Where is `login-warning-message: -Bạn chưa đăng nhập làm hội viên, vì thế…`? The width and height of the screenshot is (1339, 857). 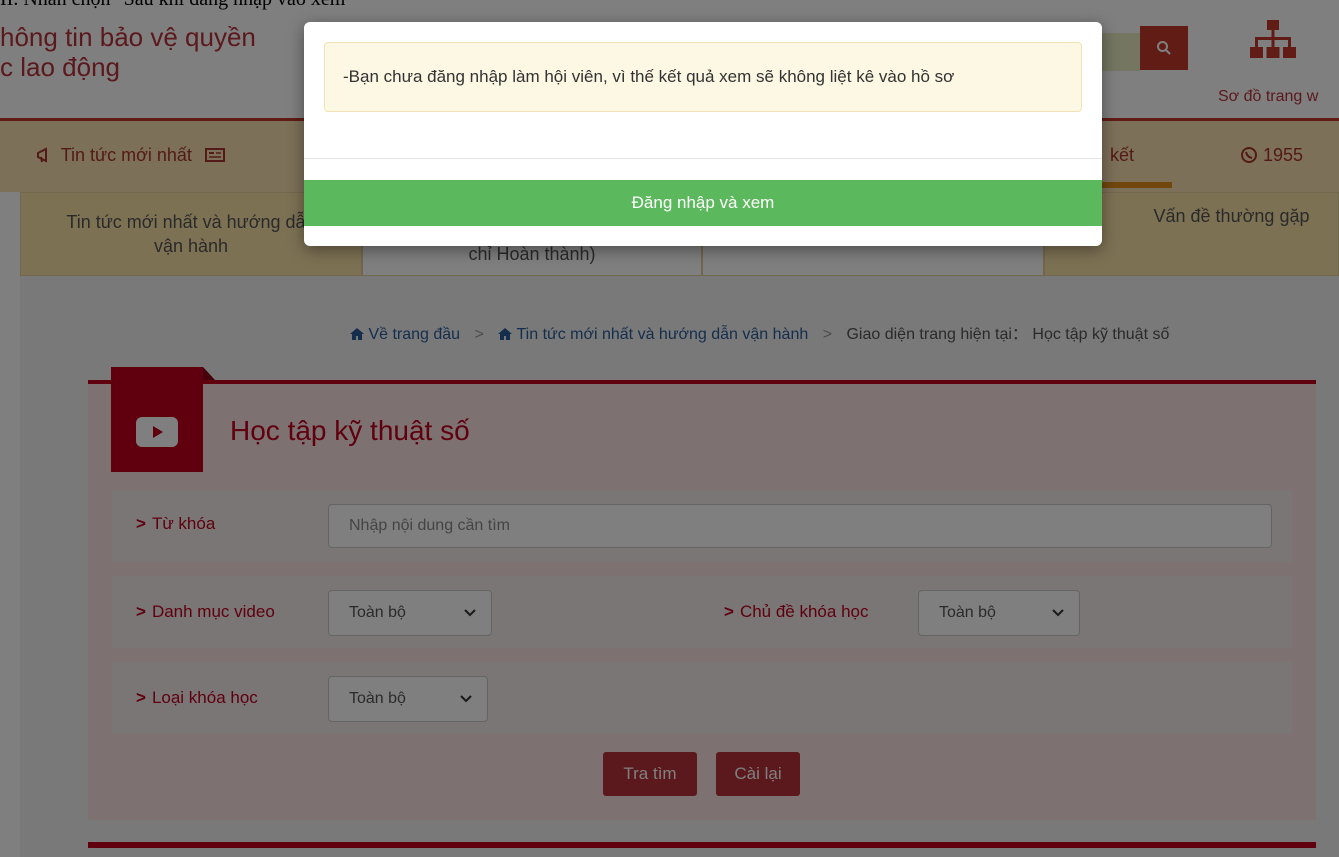 login-warning-message: -Bạn chưa đăng nhập làm hội viên, vì thế… is located at coordinates (703, 77).